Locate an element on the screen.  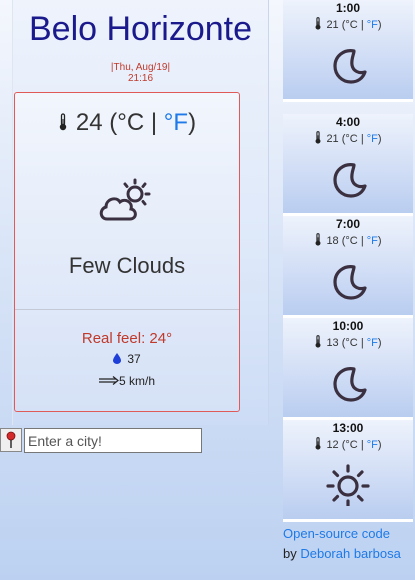
forecast-slot: 7:00 18 (°C | °F) is located at coordinates (348, 267).